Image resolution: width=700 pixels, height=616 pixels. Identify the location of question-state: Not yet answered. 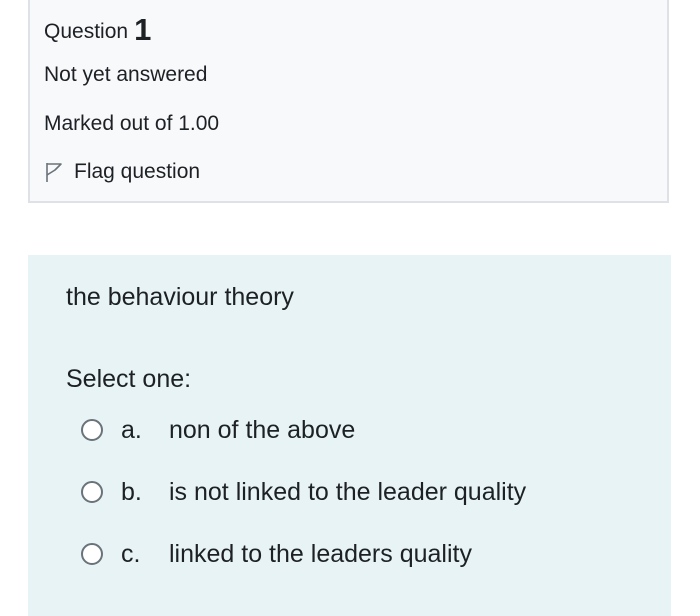
(126, 74).